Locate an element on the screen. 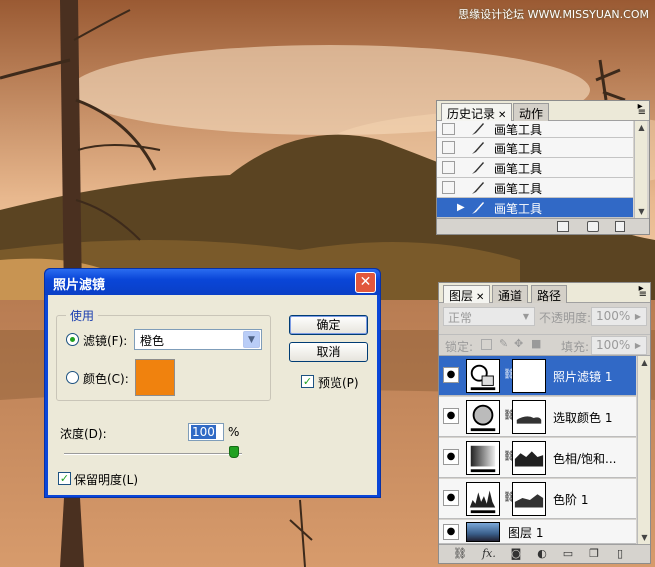 Image resolution: width=655 pixels, height=567 pixels. hue-saturation-icon is located at coordinates (483, 459).